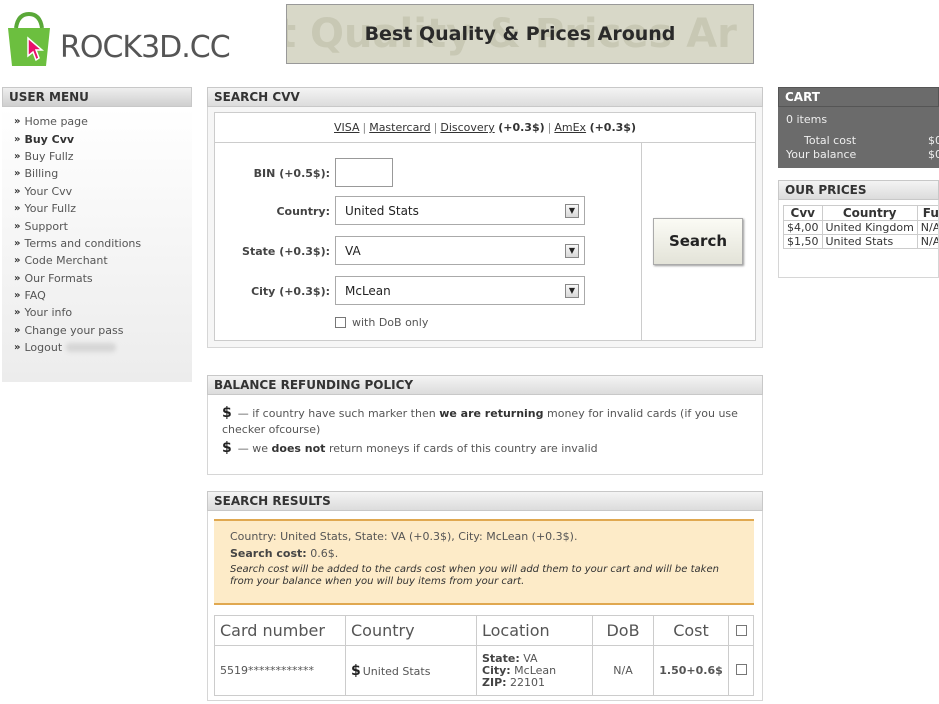  Describe the element at coordinates (460, 290) in the screenshot. I see `city-select: McLean ▼` at that location.